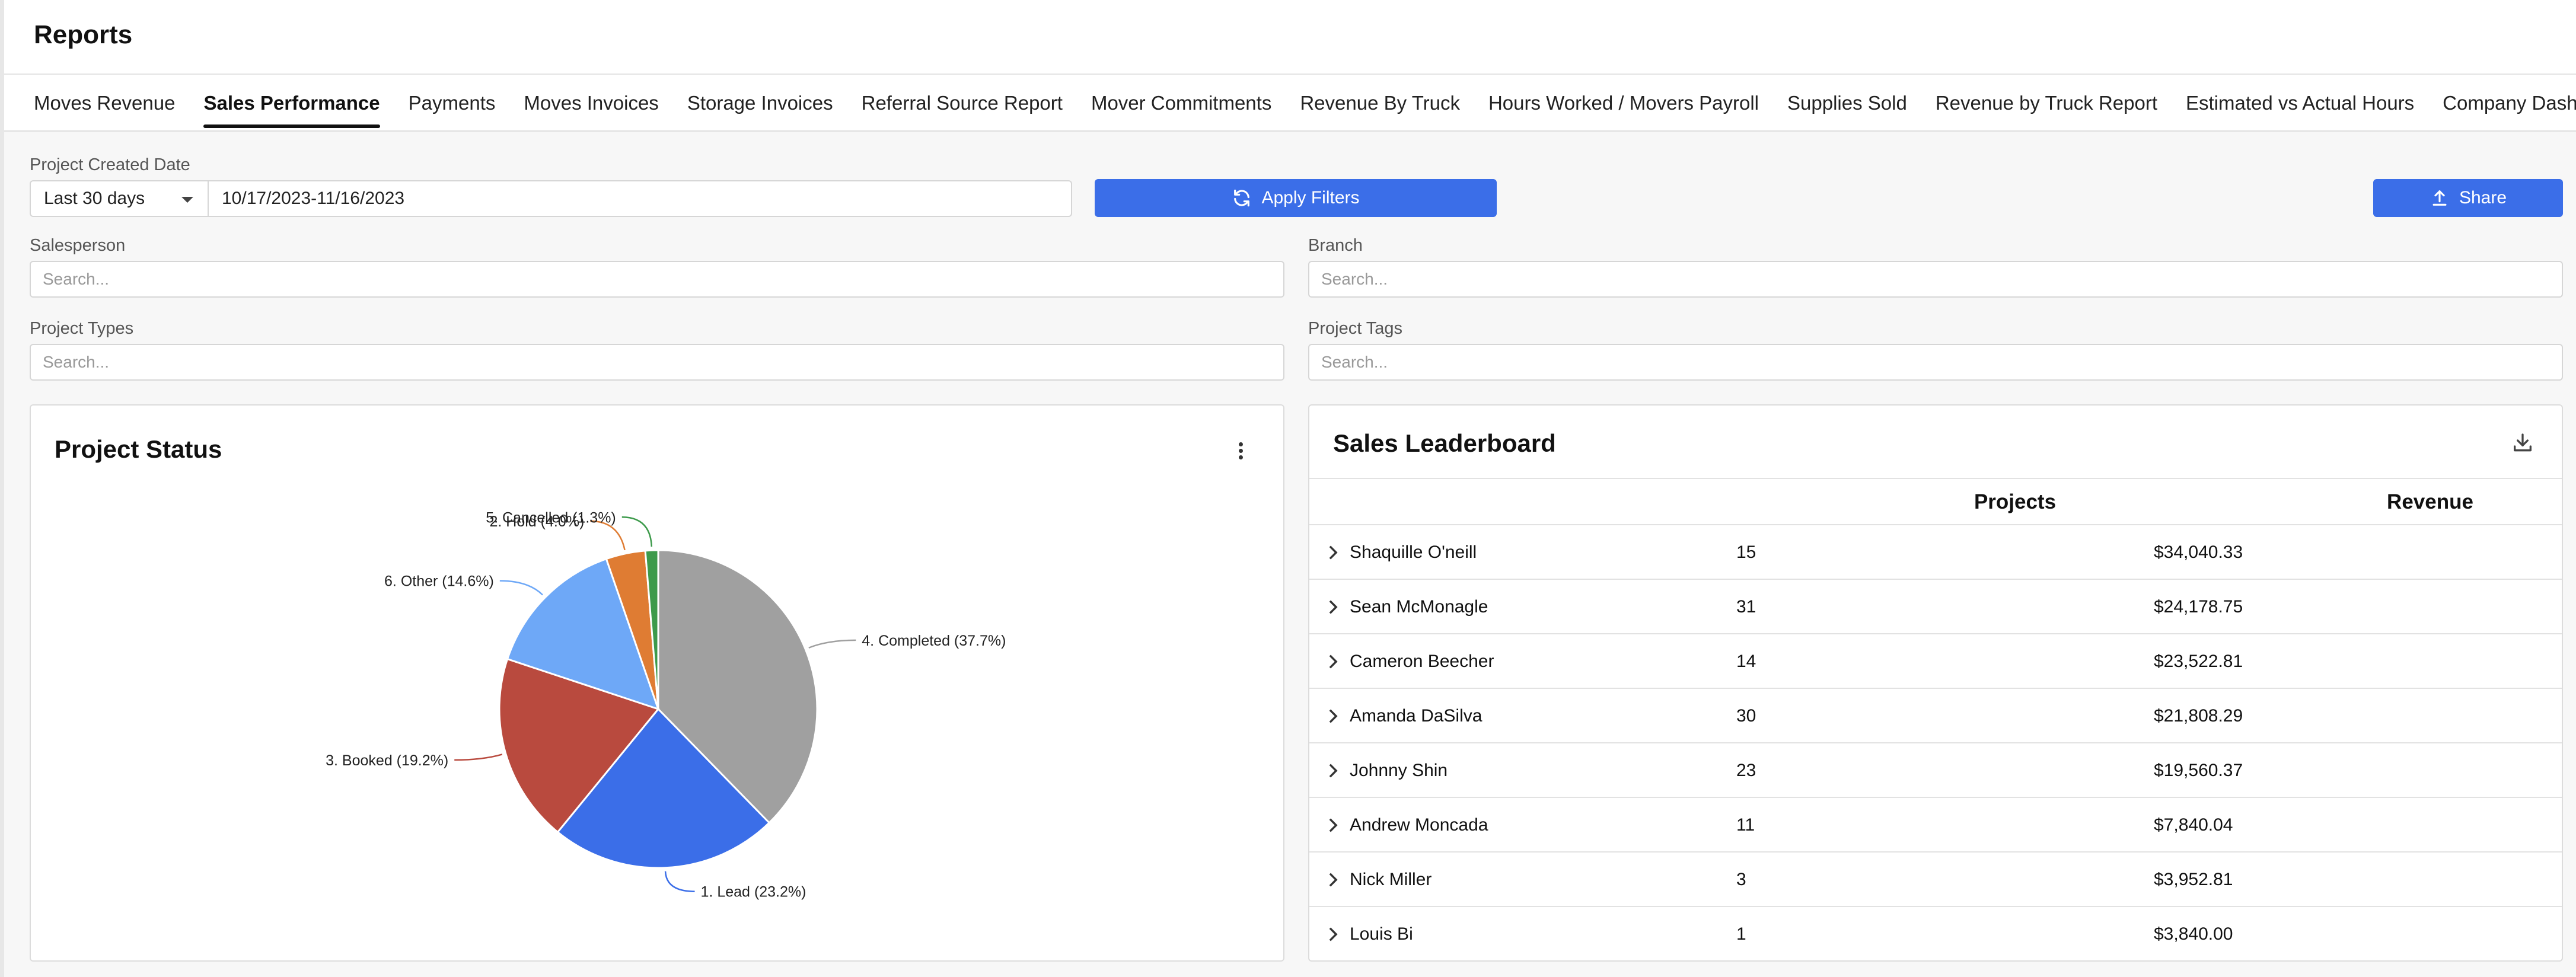 The image size is (2576, 977). Describe the element at coordinates (2198, 662) in the screenshot. I see `revenue-value: $23,522.81` at that location.